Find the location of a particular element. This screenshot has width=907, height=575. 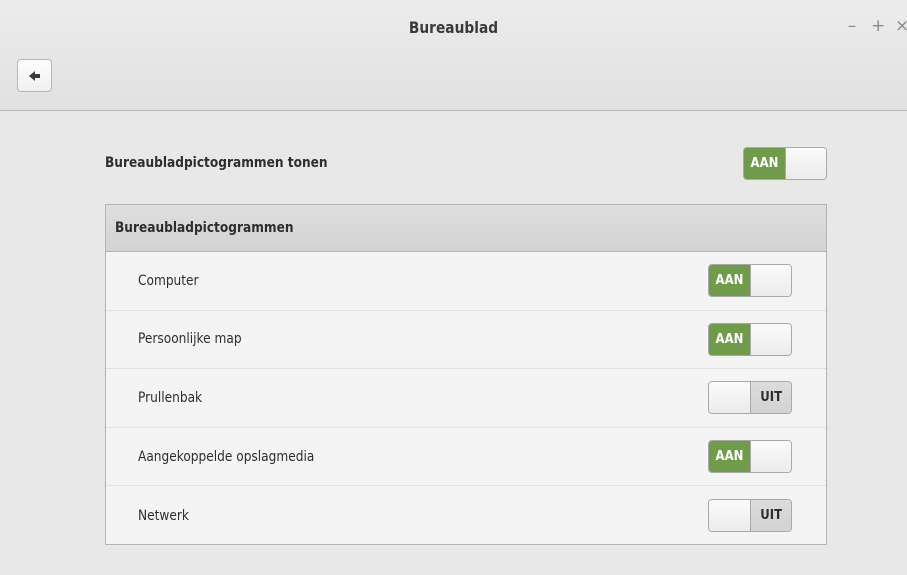

section-header: Bureaubladpictogrammen is located at coordinates (466, 228).